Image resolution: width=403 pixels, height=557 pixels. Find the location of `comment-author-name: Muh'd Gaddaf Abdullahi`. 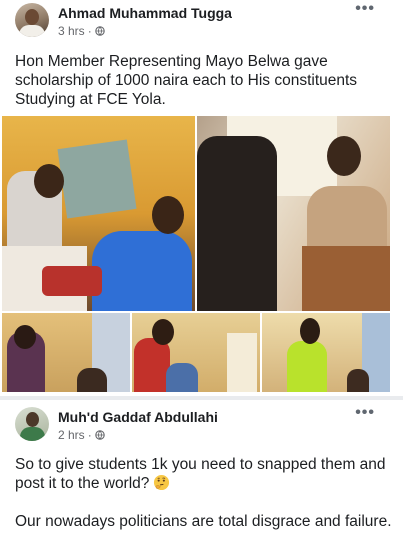

comment-author-name: Muh'd Gaddaf Abdullahi is located at coordinates (138, 417).